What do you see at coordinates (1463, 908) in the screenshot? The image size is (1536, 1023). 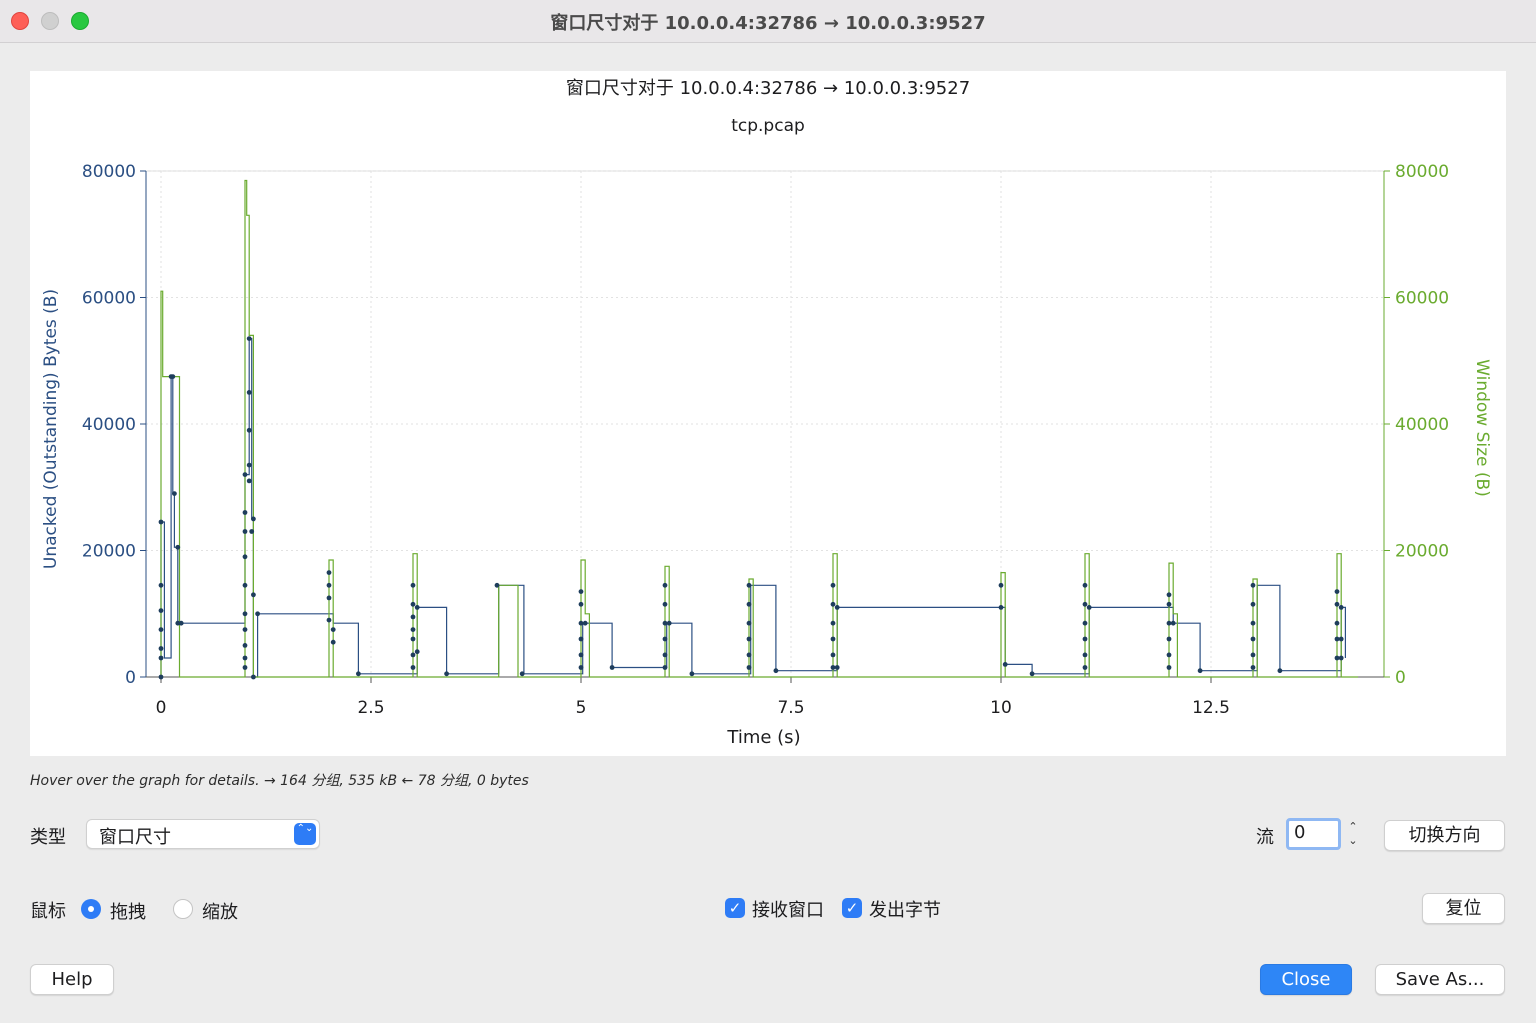 I see `reset-button: 复位` at bounding box center [1463, 908].